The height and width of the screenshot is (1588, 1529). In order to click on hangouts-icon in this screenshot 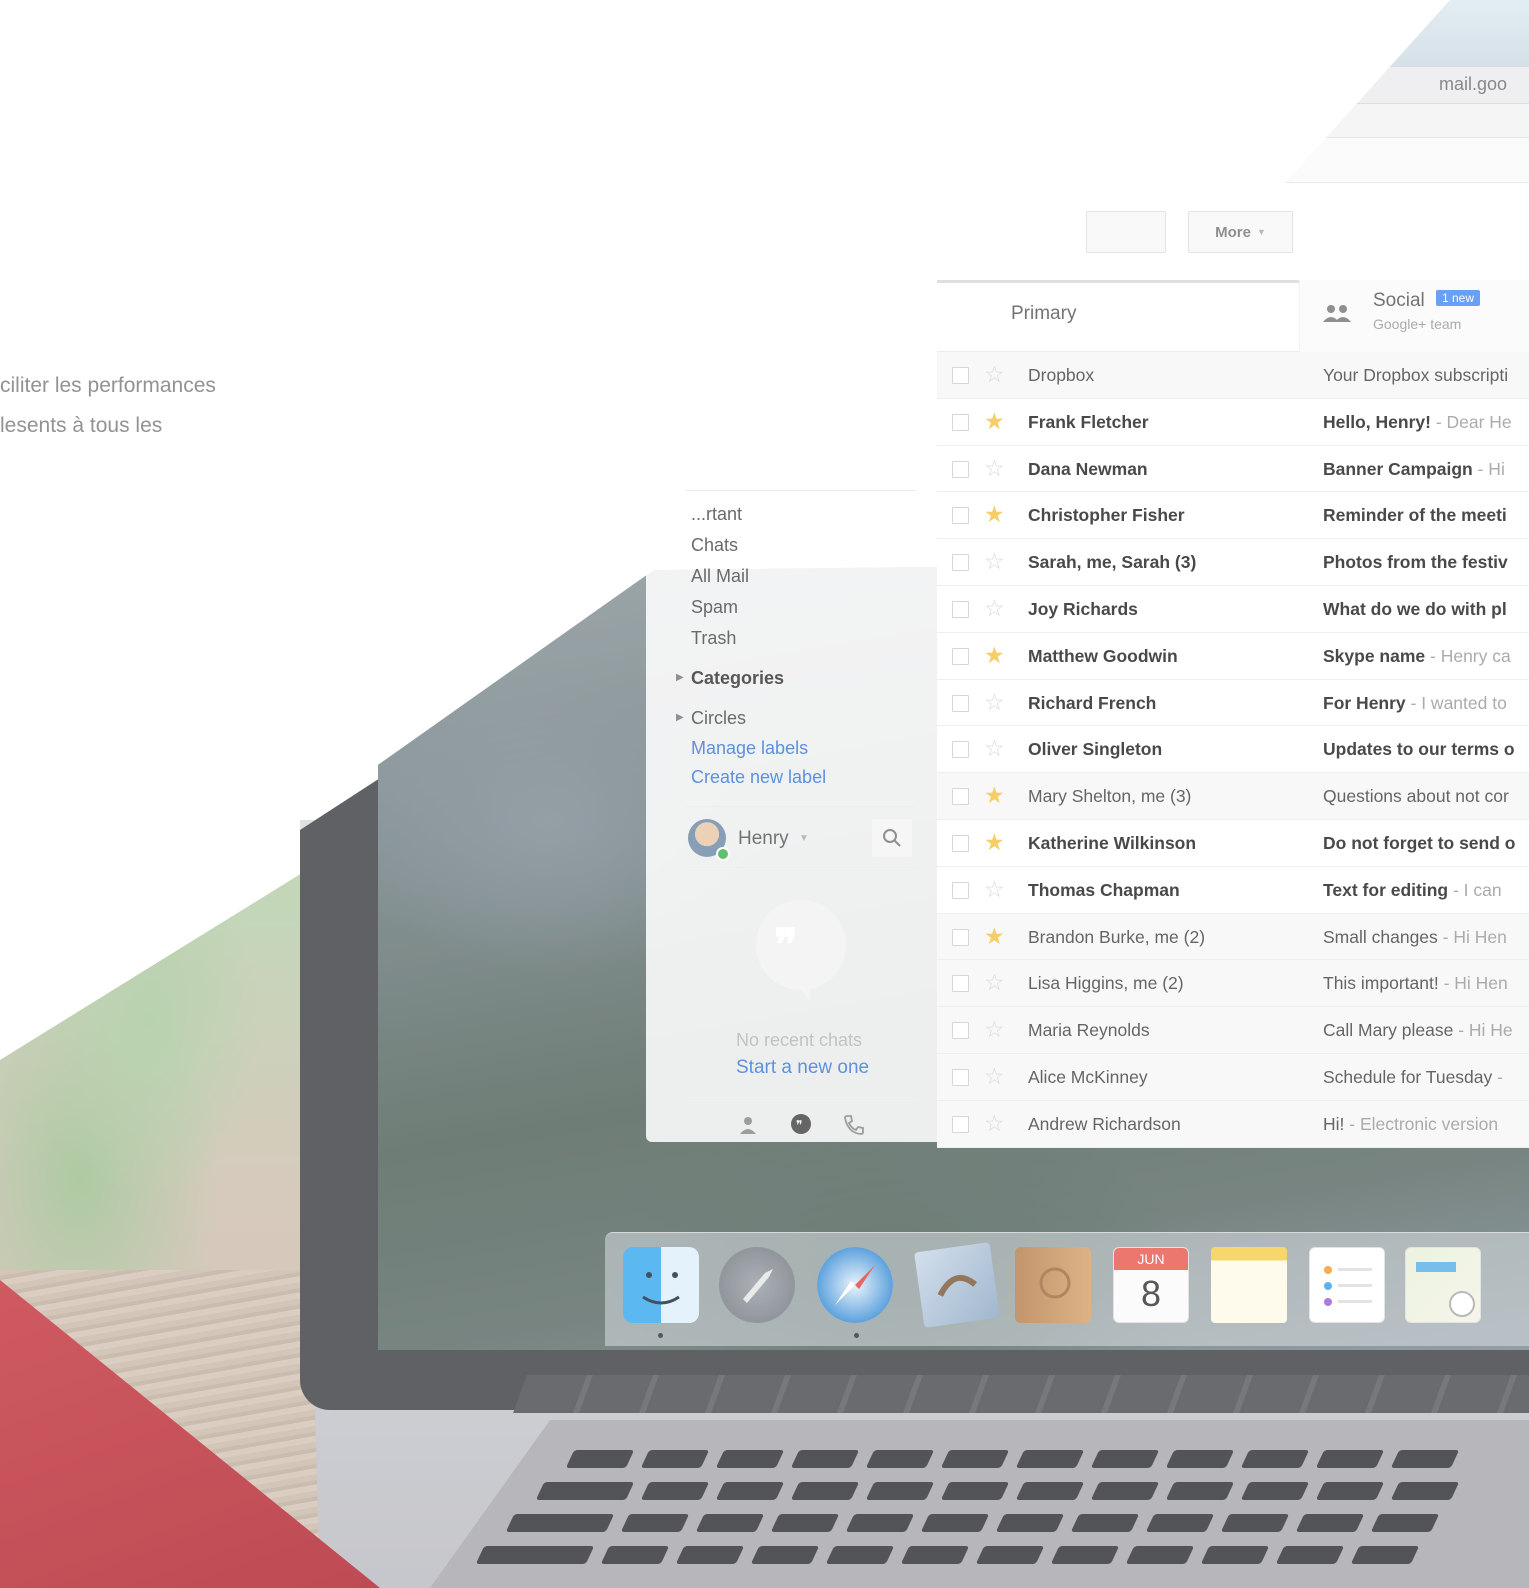, I will do `click(801, 951)`.